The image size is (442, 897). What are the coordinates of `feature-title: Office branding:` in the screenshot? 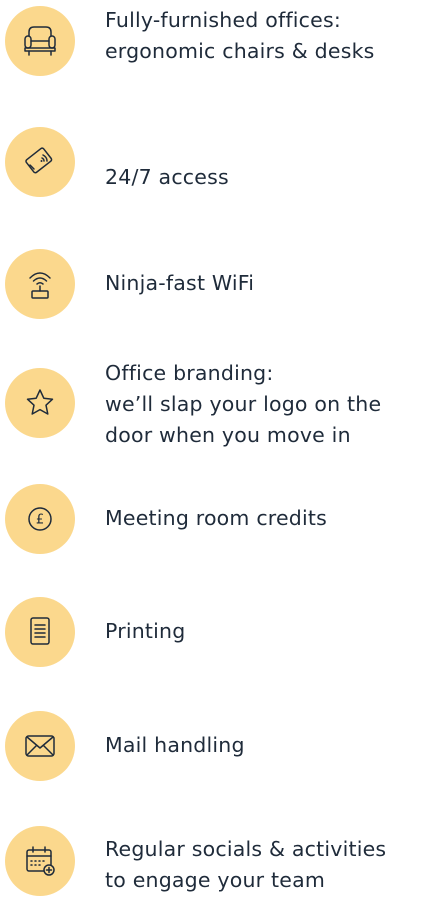 It's located at (189, 373).